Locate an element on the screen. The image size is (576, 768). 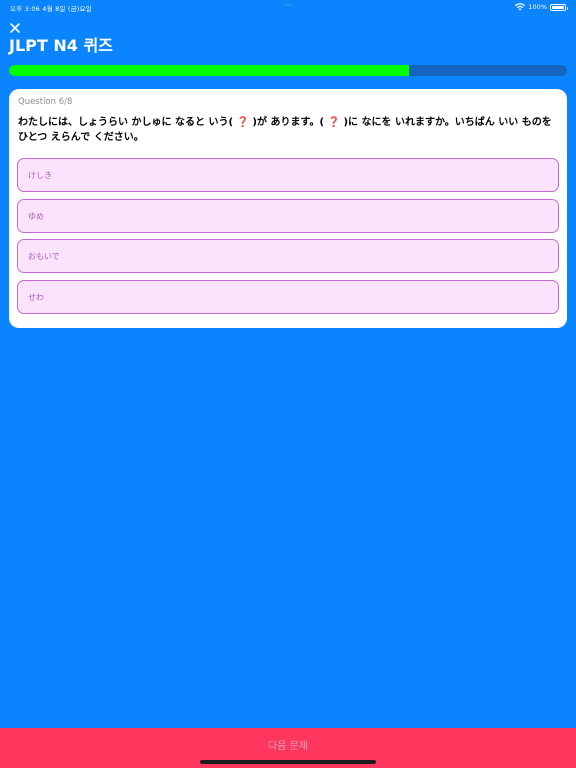
multitasking-dots: ··· is located at coordinates (288, 5).